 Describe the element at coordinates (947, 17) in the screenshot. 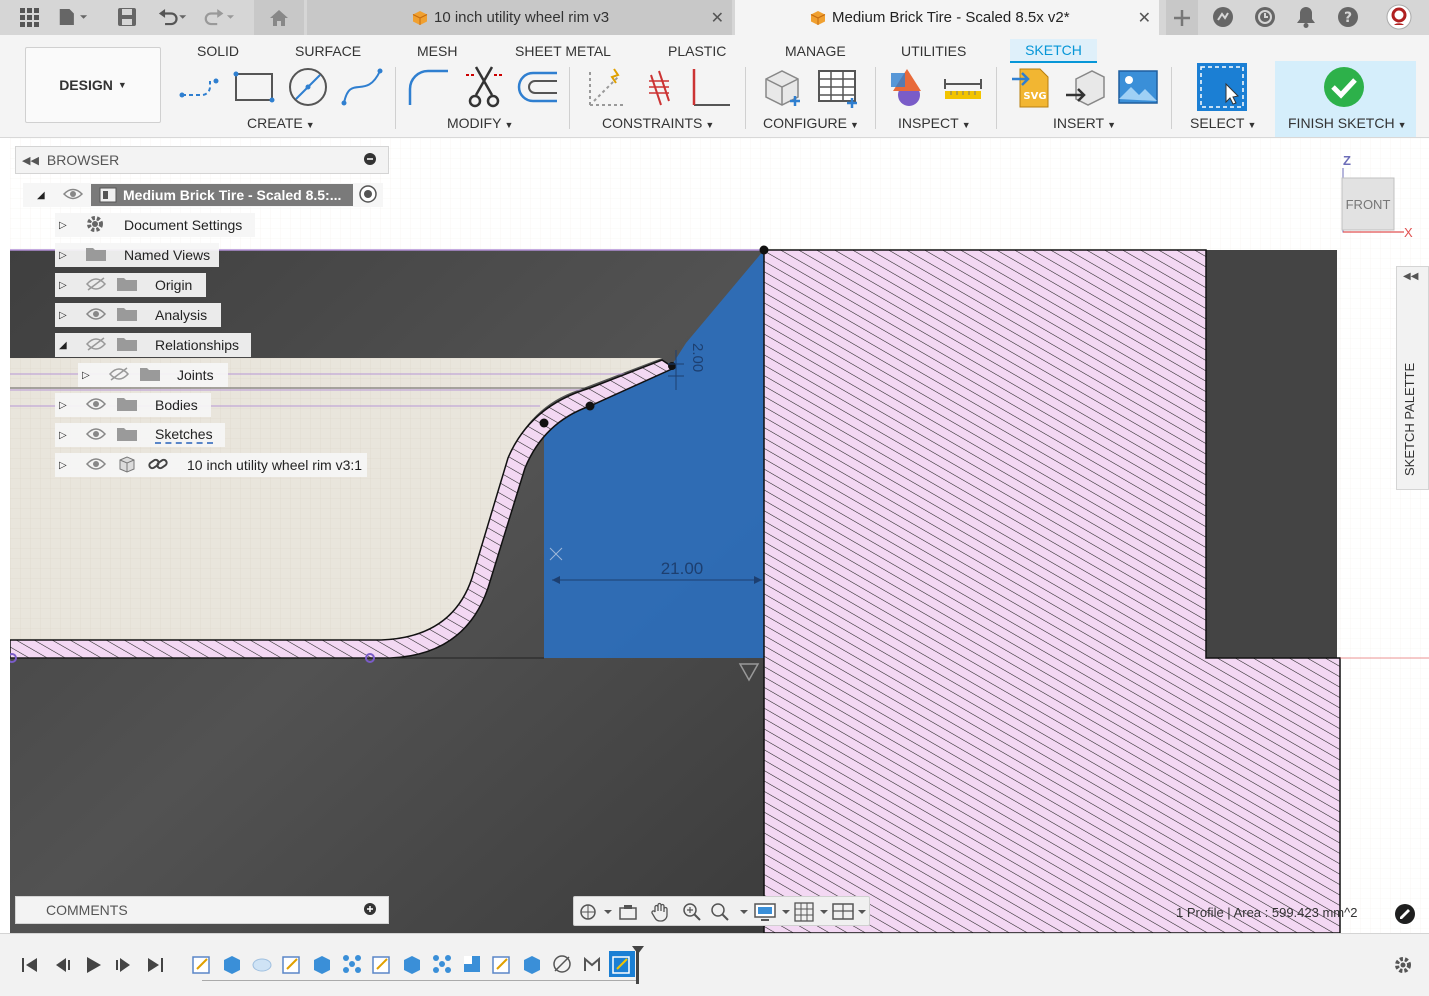

I see `tab-brick-tire: Medium Brick Tire - Scaled 8.5x v2* ✕` at that location.